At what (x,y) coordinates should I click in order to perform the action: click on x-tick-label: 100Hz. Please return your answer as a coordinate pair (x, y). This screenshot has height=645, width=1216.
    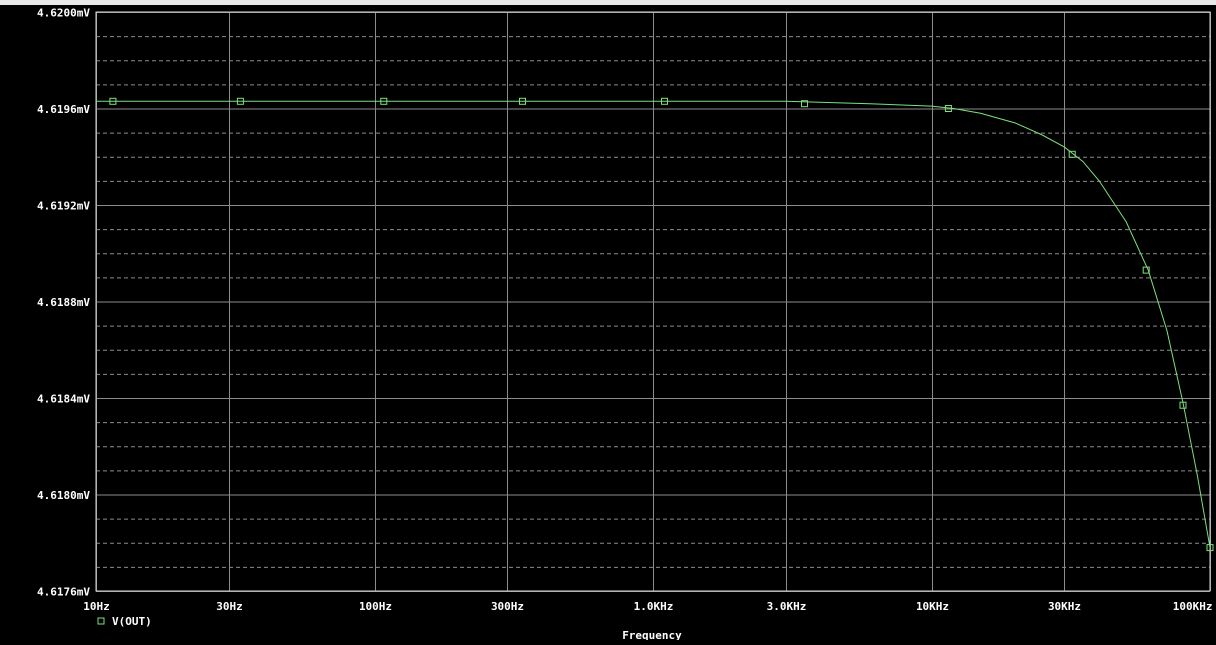
    Looking at the image, I should click on (375, 606).